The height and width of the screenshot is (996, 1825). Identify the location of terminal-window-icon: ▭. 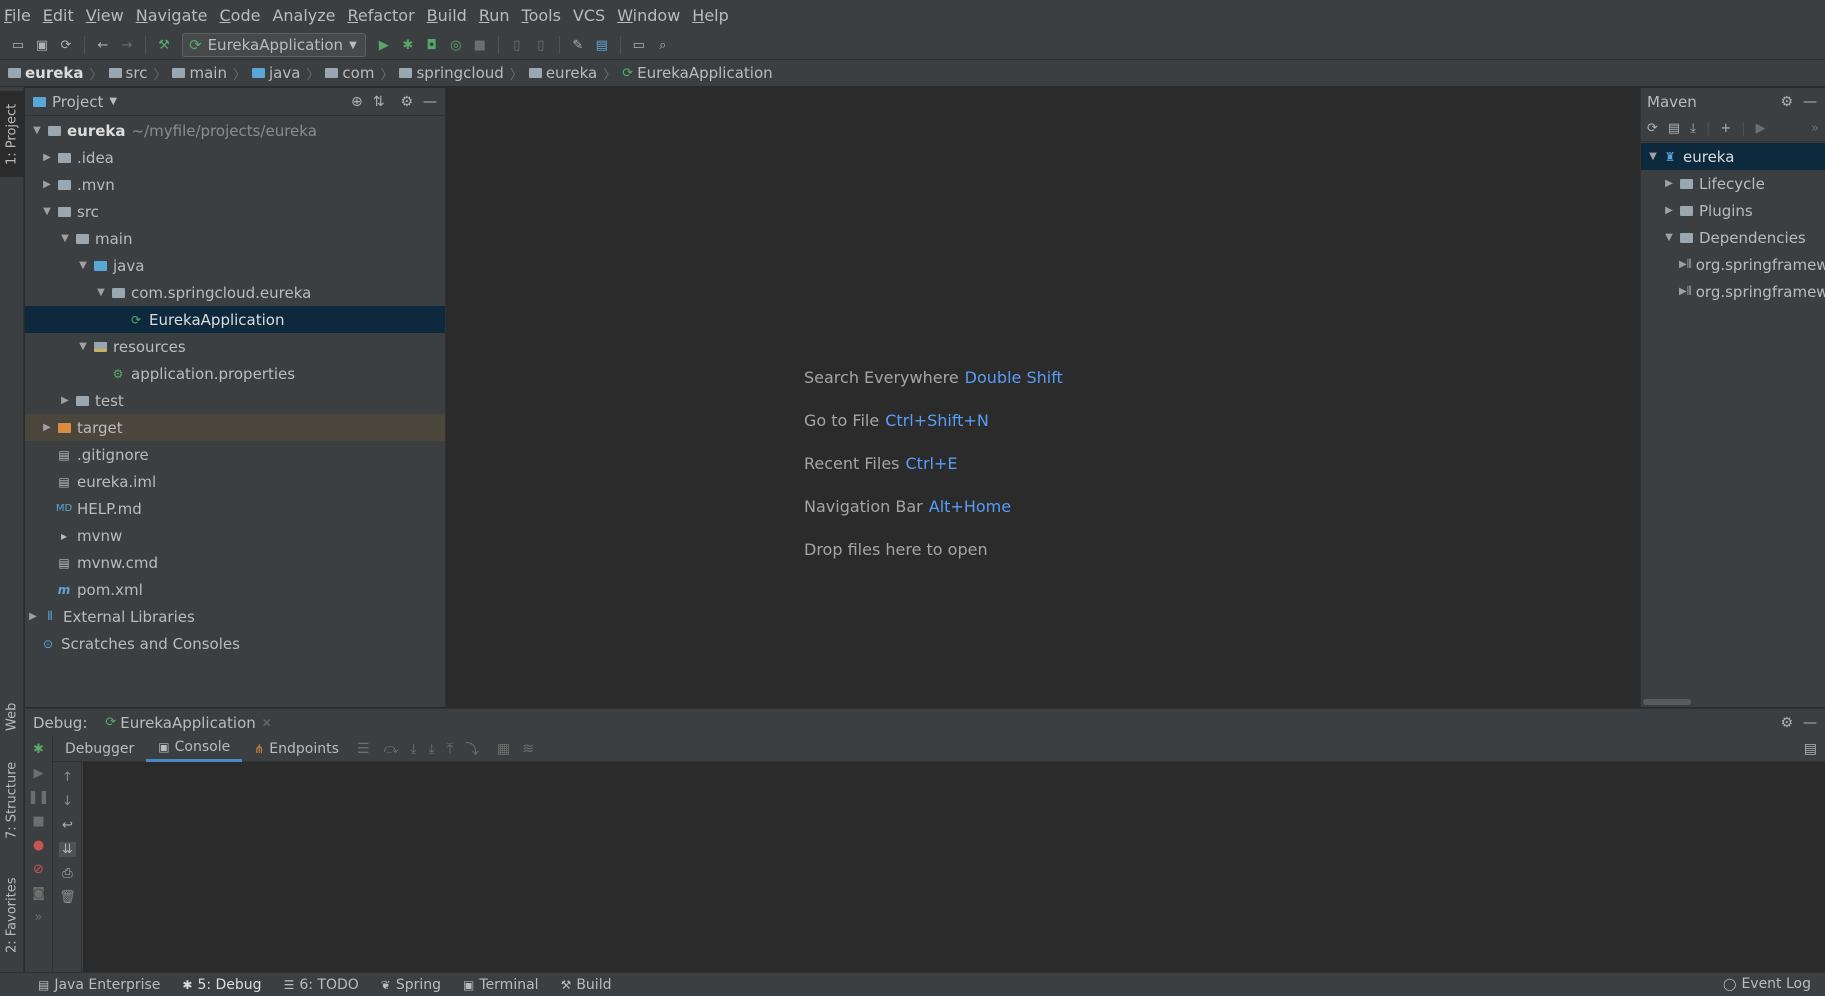
(639, 45).